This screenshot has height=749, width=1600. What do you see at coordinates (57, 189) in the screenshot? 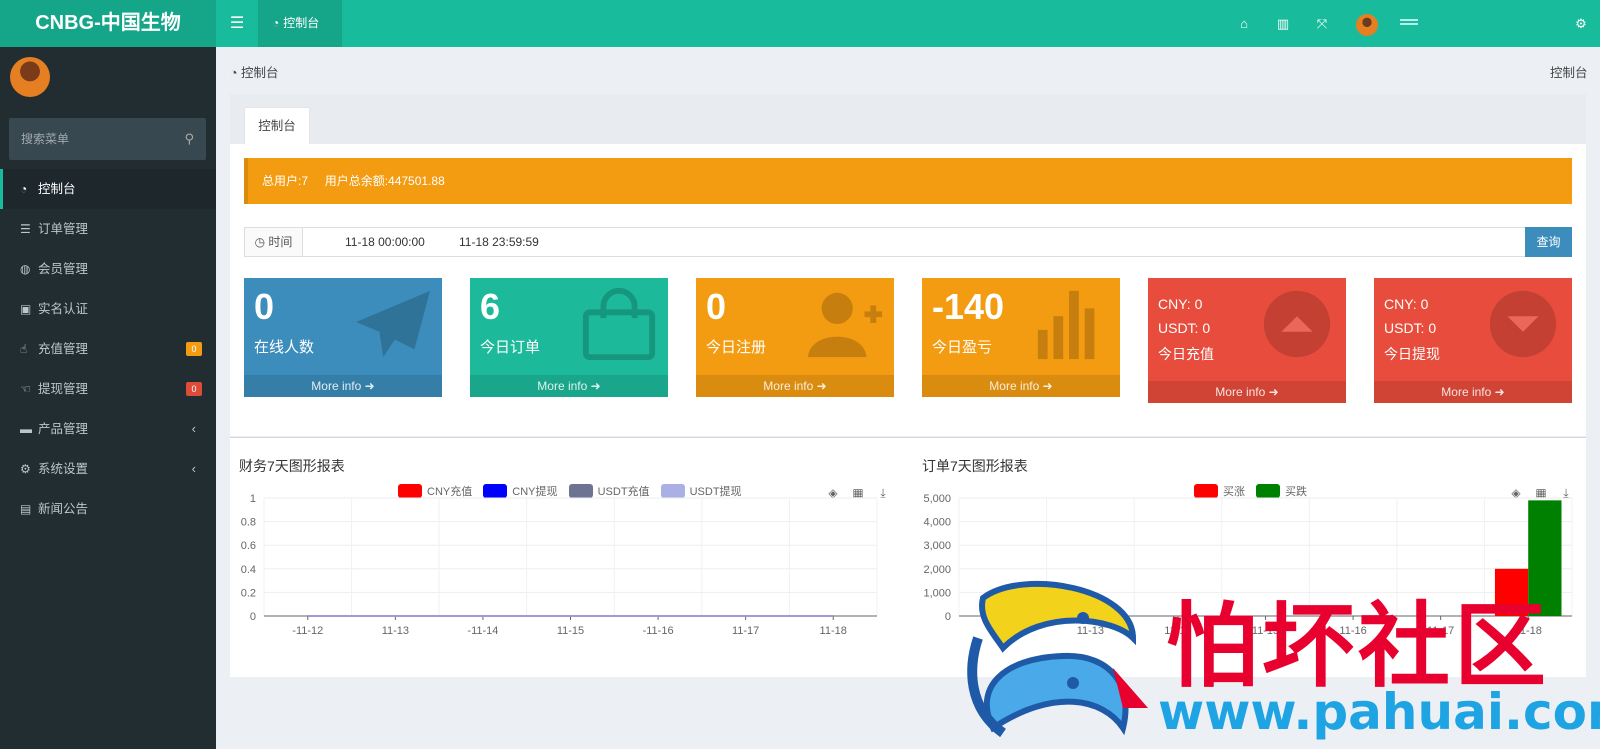
I see `sidebar-item-label: 控制台` at bounding box center [57, 189].